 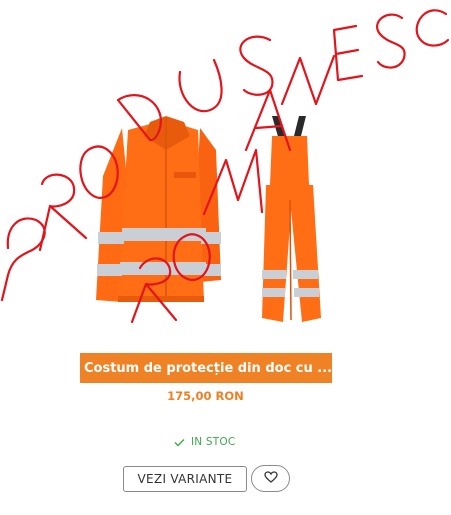 I want to click on wishlist-button, so click(x=270, y=478).